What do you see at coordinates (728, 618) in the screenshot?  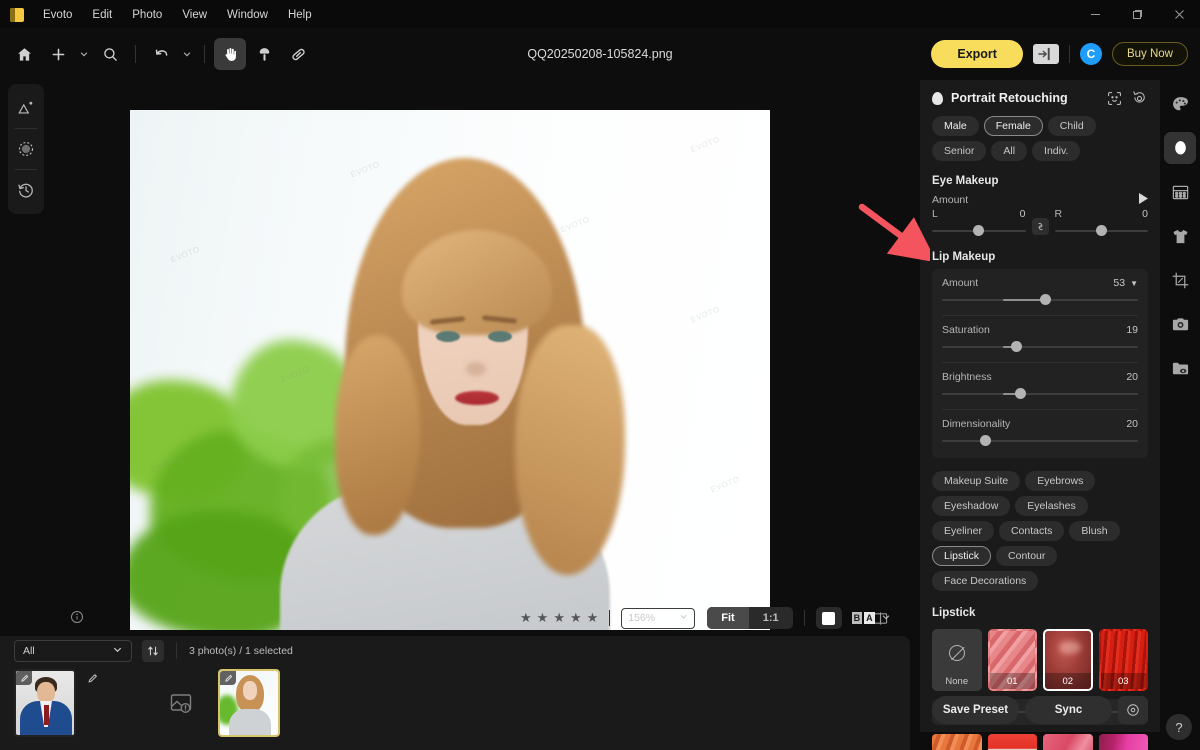 I see `fit-button: Fit` at bounding box center [728, 618].